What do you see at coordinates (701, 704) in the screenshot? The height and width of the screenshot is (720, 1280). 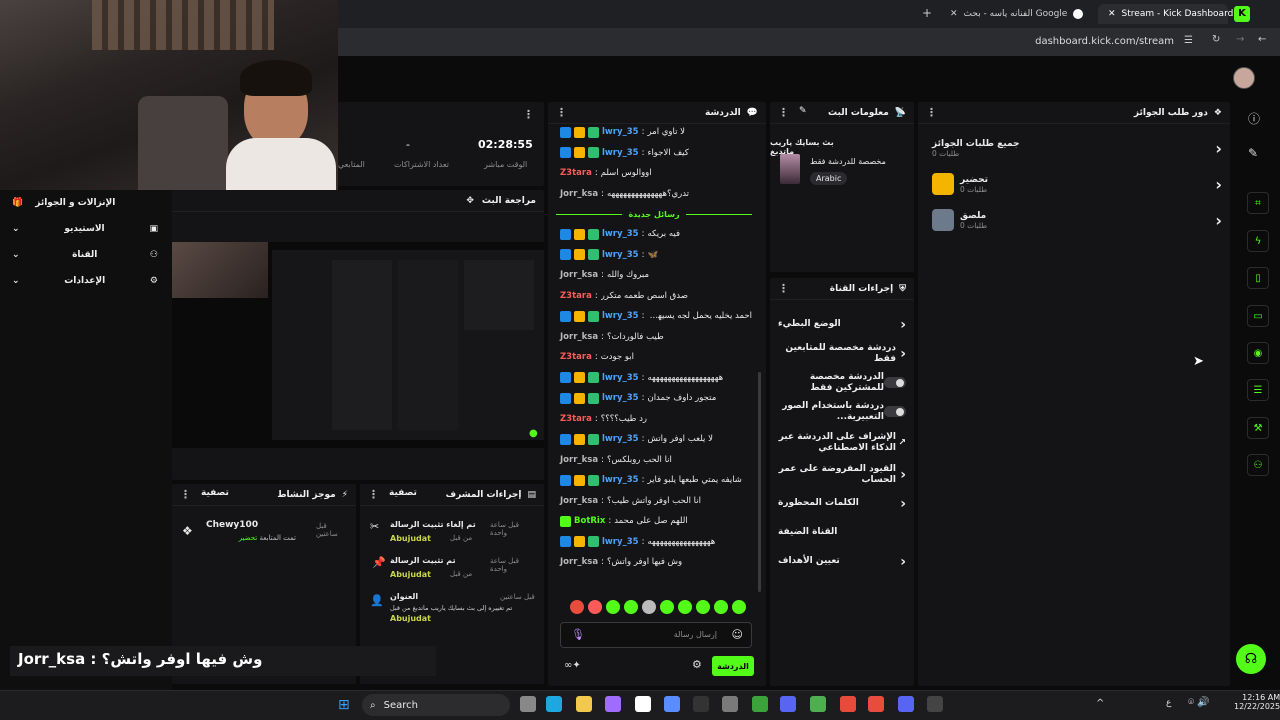 I see `obs-icon` at bounding box center [701, 704].